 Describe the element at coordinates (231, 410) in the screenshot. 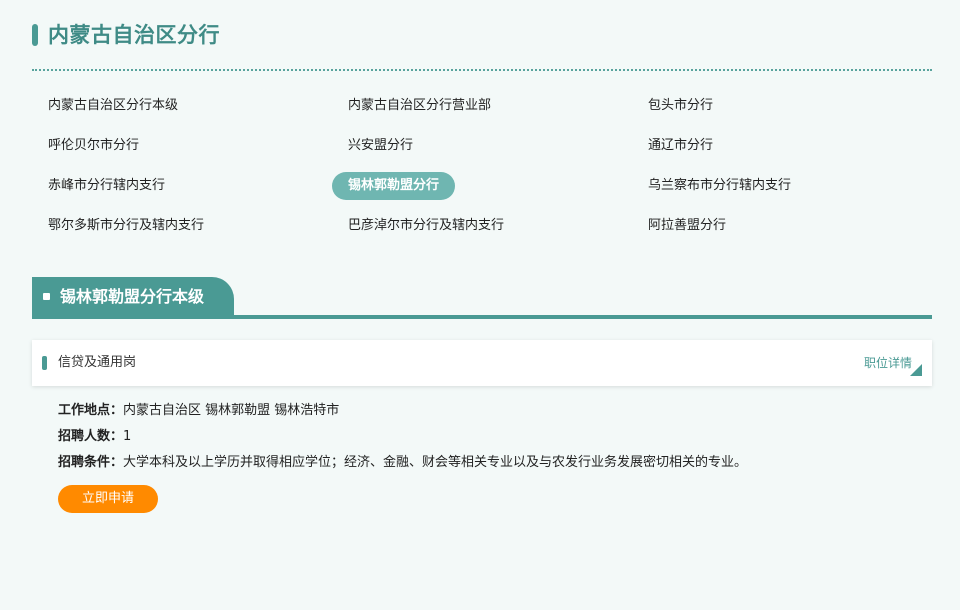

I see `job-location-value: 内蒙古自治区 锡林郭勒盟 锡林浩特市` at that location.